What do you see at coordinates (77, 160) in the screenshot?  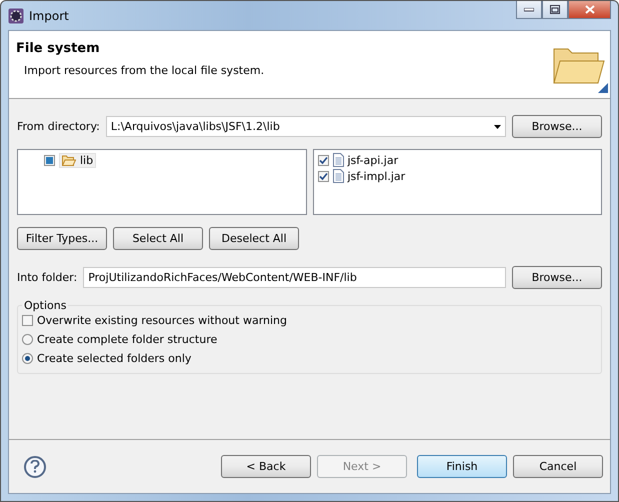 I see `tree-item: lib` at bounding box center [77, 160].